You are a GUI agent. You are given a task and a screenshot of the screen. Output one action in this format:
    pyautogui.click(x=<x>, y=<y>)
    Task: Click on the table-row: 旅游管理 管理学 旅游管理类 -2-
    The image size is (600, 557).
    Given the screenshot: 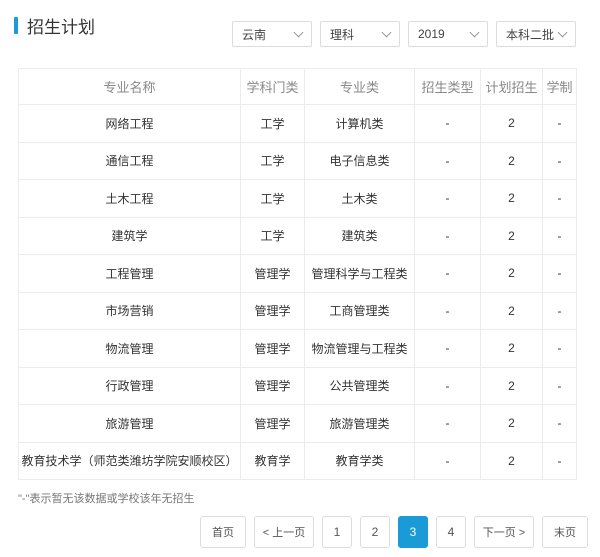 What is the action you would take?
    pyautogui.click(x=297, y=423)
    